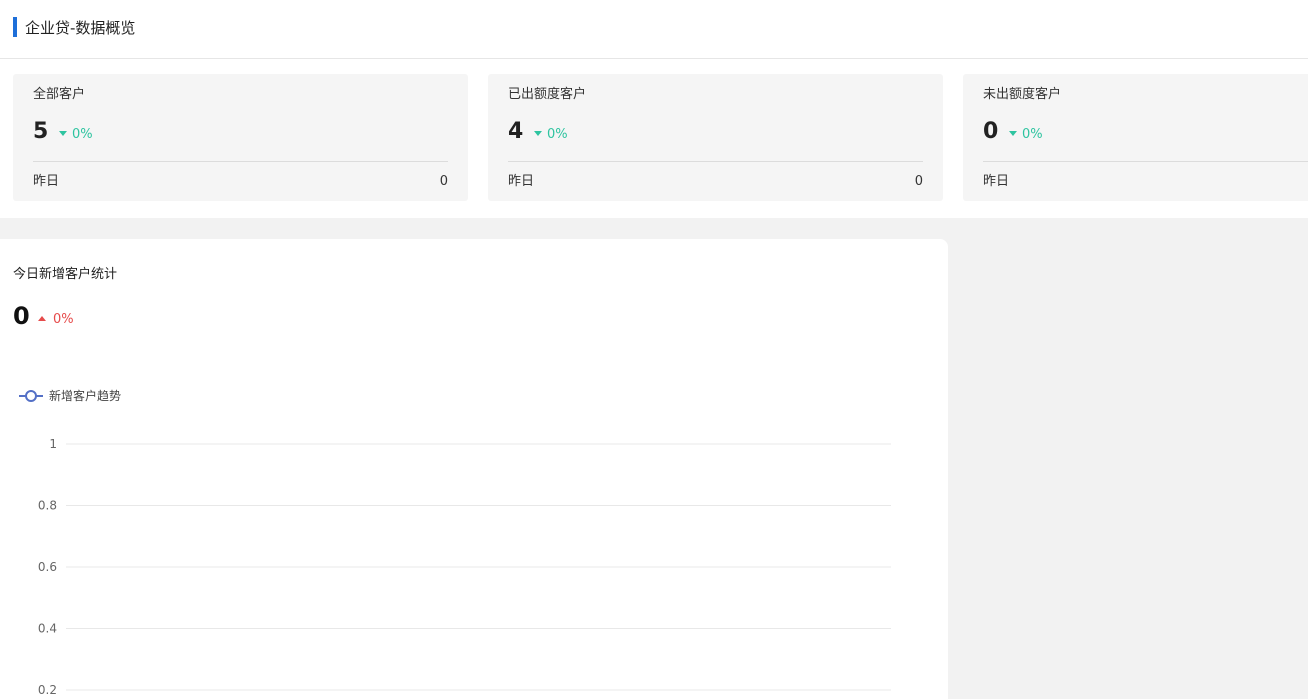  Describe the element at coordinates (47, 506) in the screenshot. I see `y-tick-label: 0.8` at that location.